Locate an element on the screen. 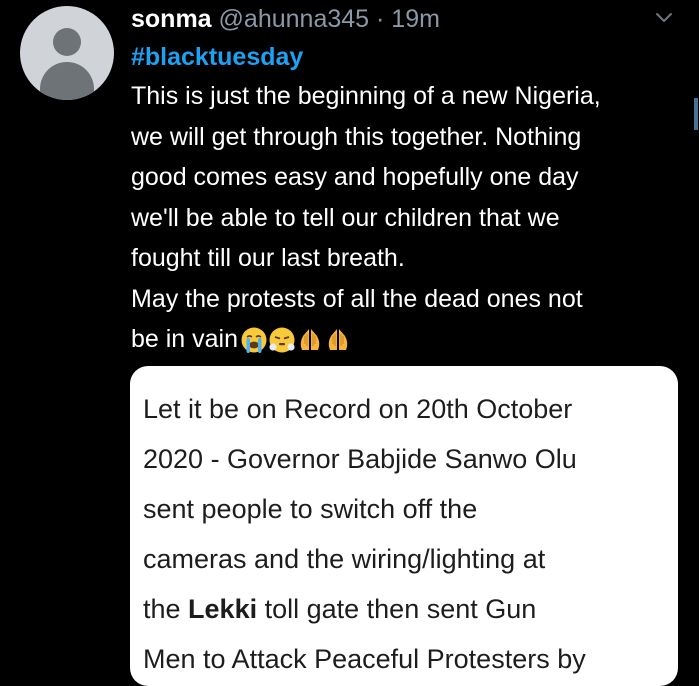 The image size is (699, 686). face-with-steam-icon is located at coordinates (282, 340).